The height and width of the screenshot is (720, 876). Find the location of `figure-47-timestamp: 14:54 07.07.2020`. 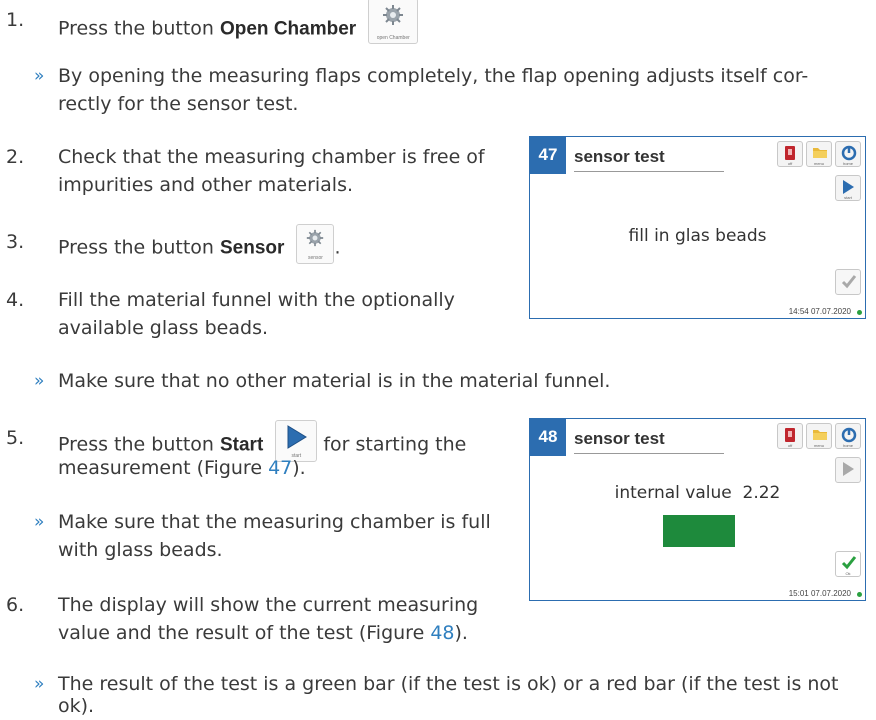

figure-47-timestamp: 14:54 07.07.2020 is located at coordinates (819, 311).